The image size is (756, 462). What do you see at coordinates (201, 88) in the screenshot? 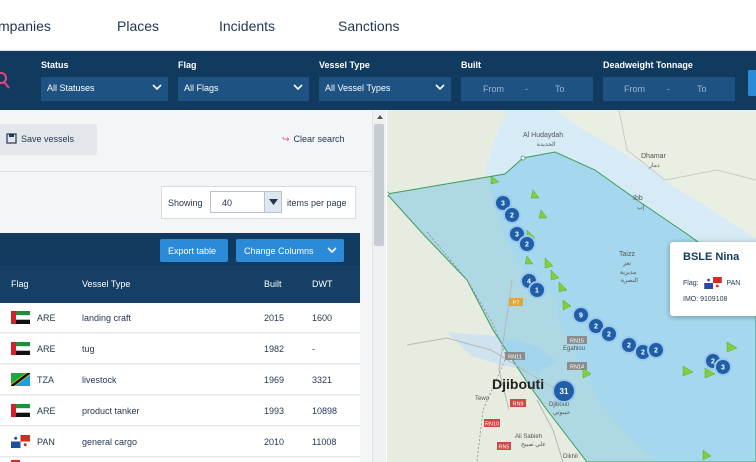
I see `flag-select-value: All Flags` at bounding box center [201, 88].